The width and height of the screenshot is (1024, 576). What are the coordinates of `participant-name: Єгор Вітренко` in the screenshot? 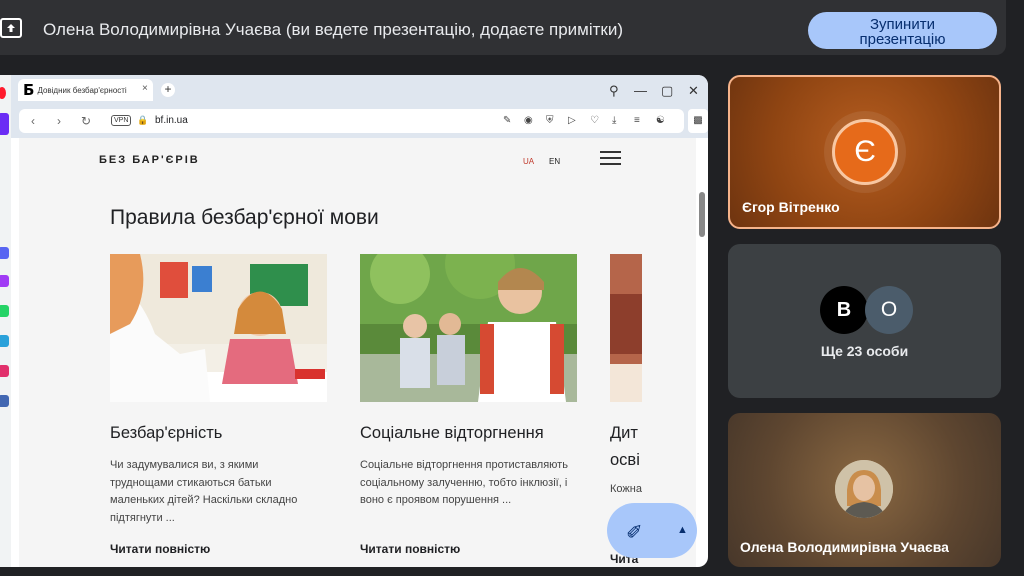 It's located at (791, 207).